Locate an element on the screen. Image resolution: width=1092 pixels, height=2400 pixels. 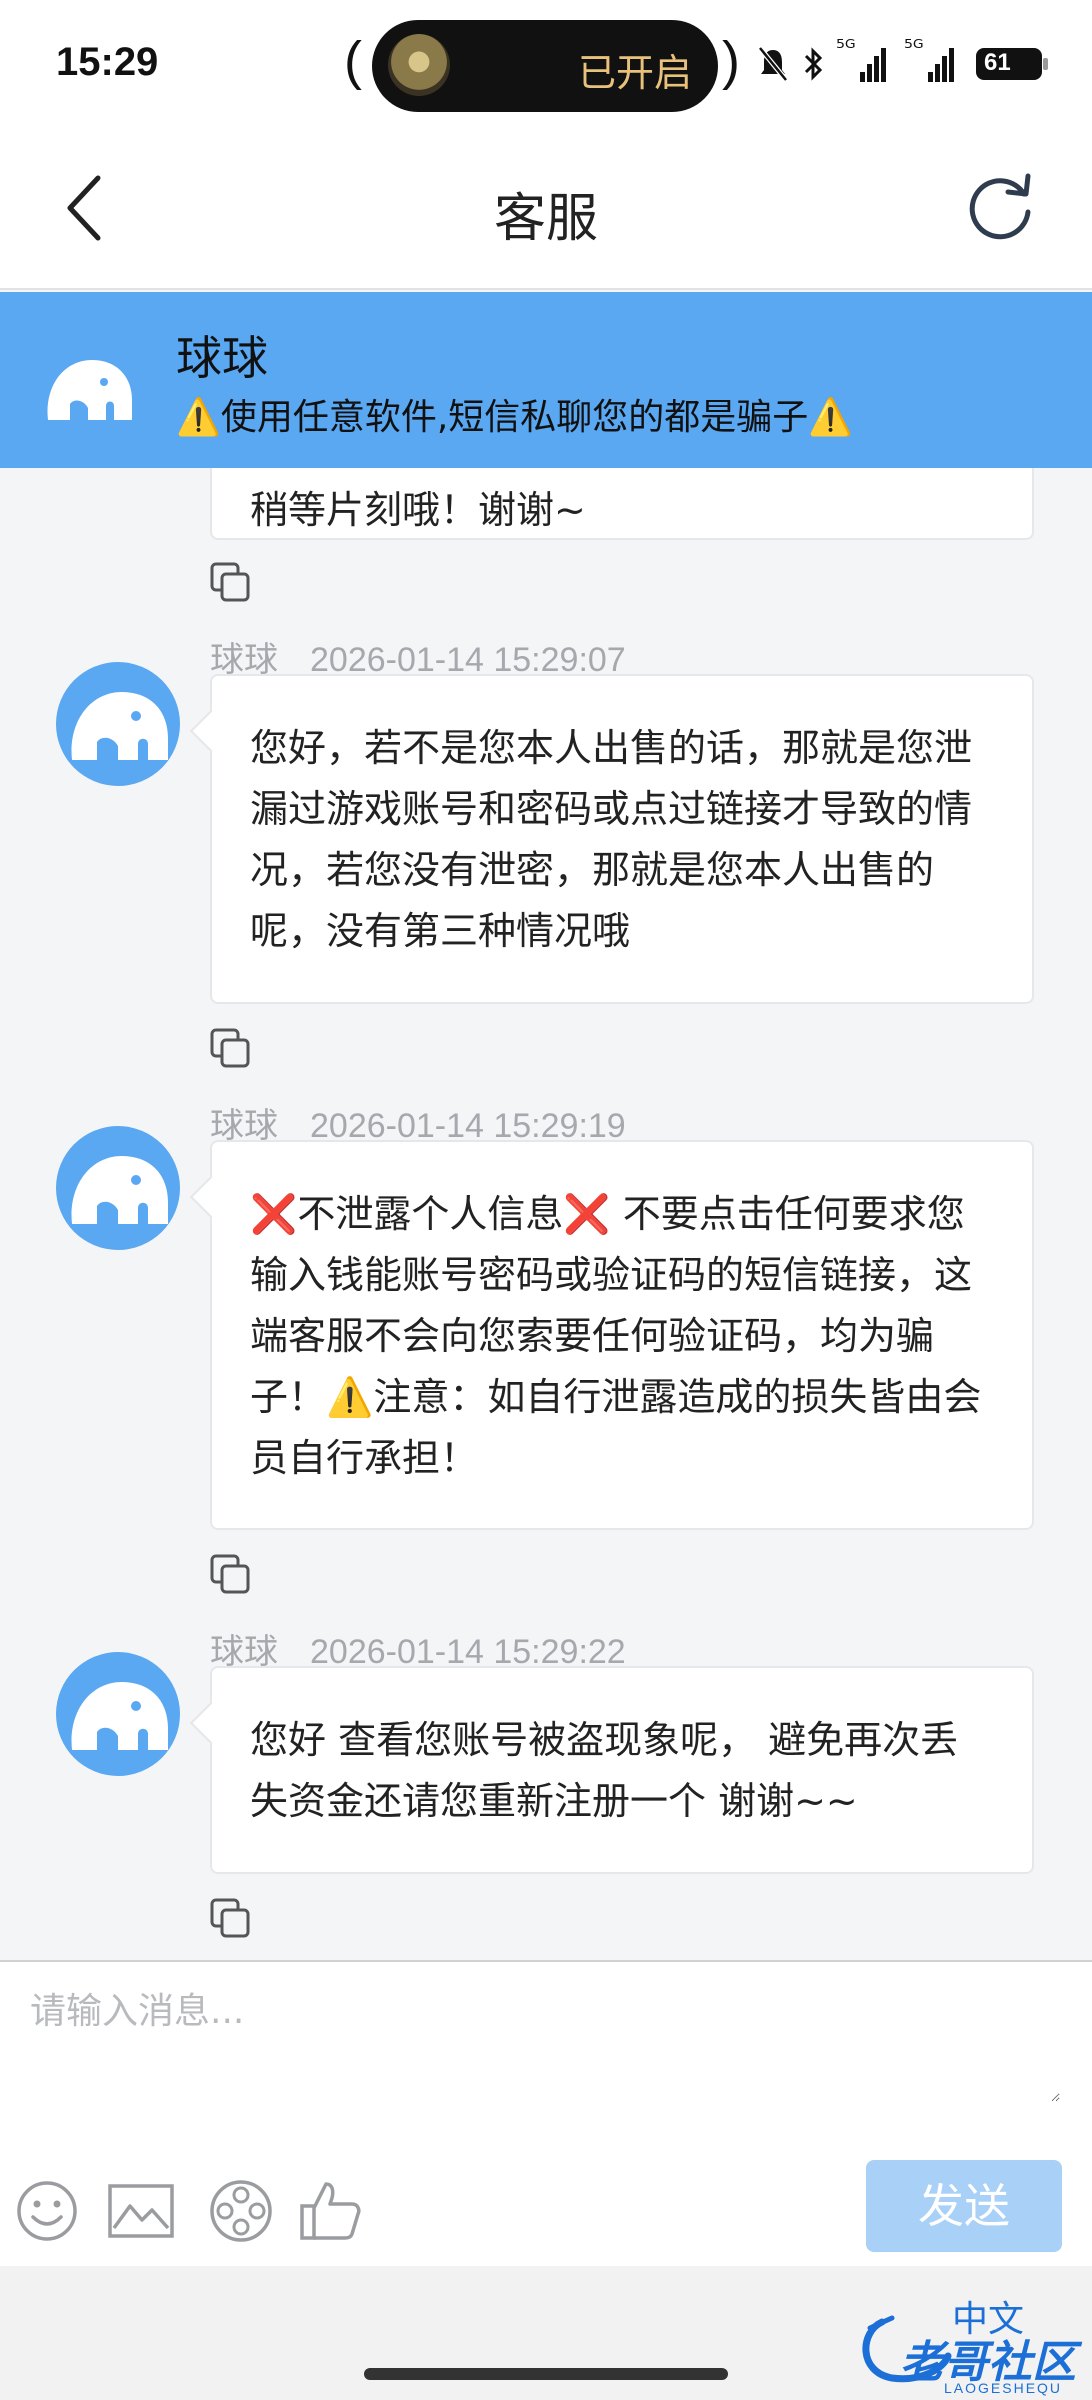
pill-status-text: 已开启 is located at coordinates (634, 73).